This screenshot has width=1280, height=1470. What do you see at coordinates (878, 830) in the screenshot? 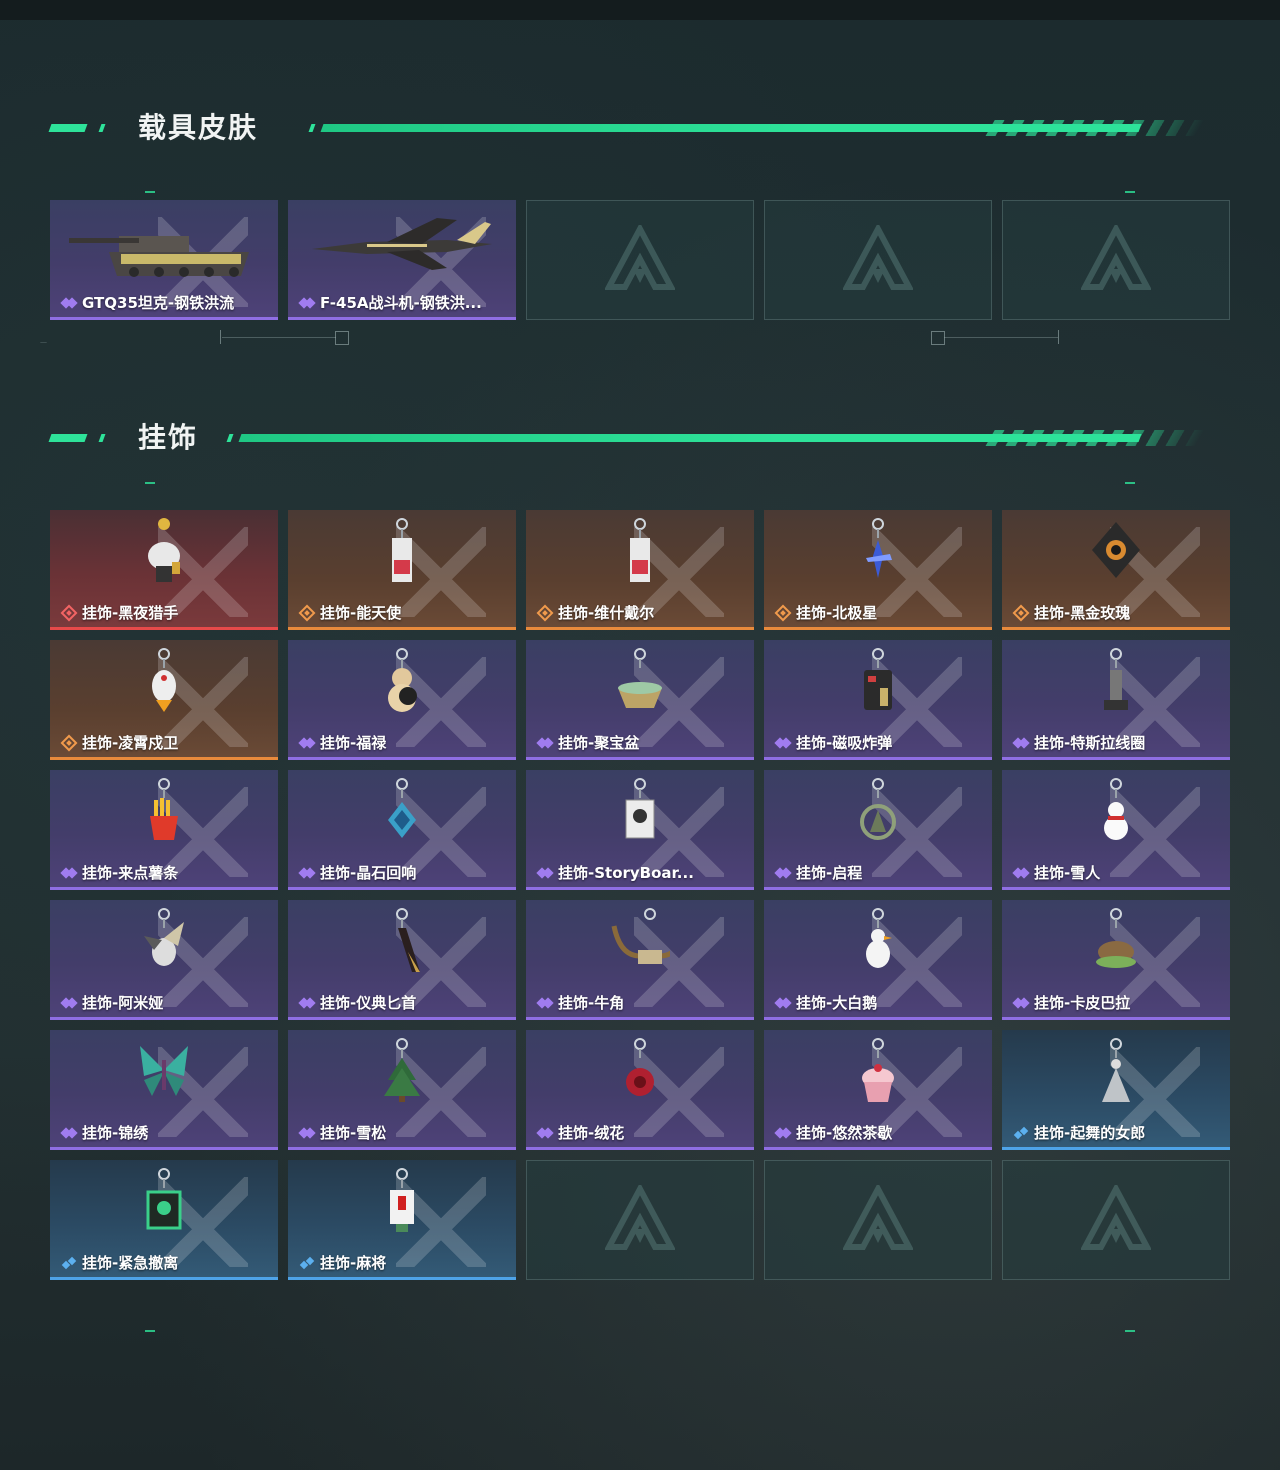
I see `charm-card: 挂饰-启程` at bounding box center [878, 830].